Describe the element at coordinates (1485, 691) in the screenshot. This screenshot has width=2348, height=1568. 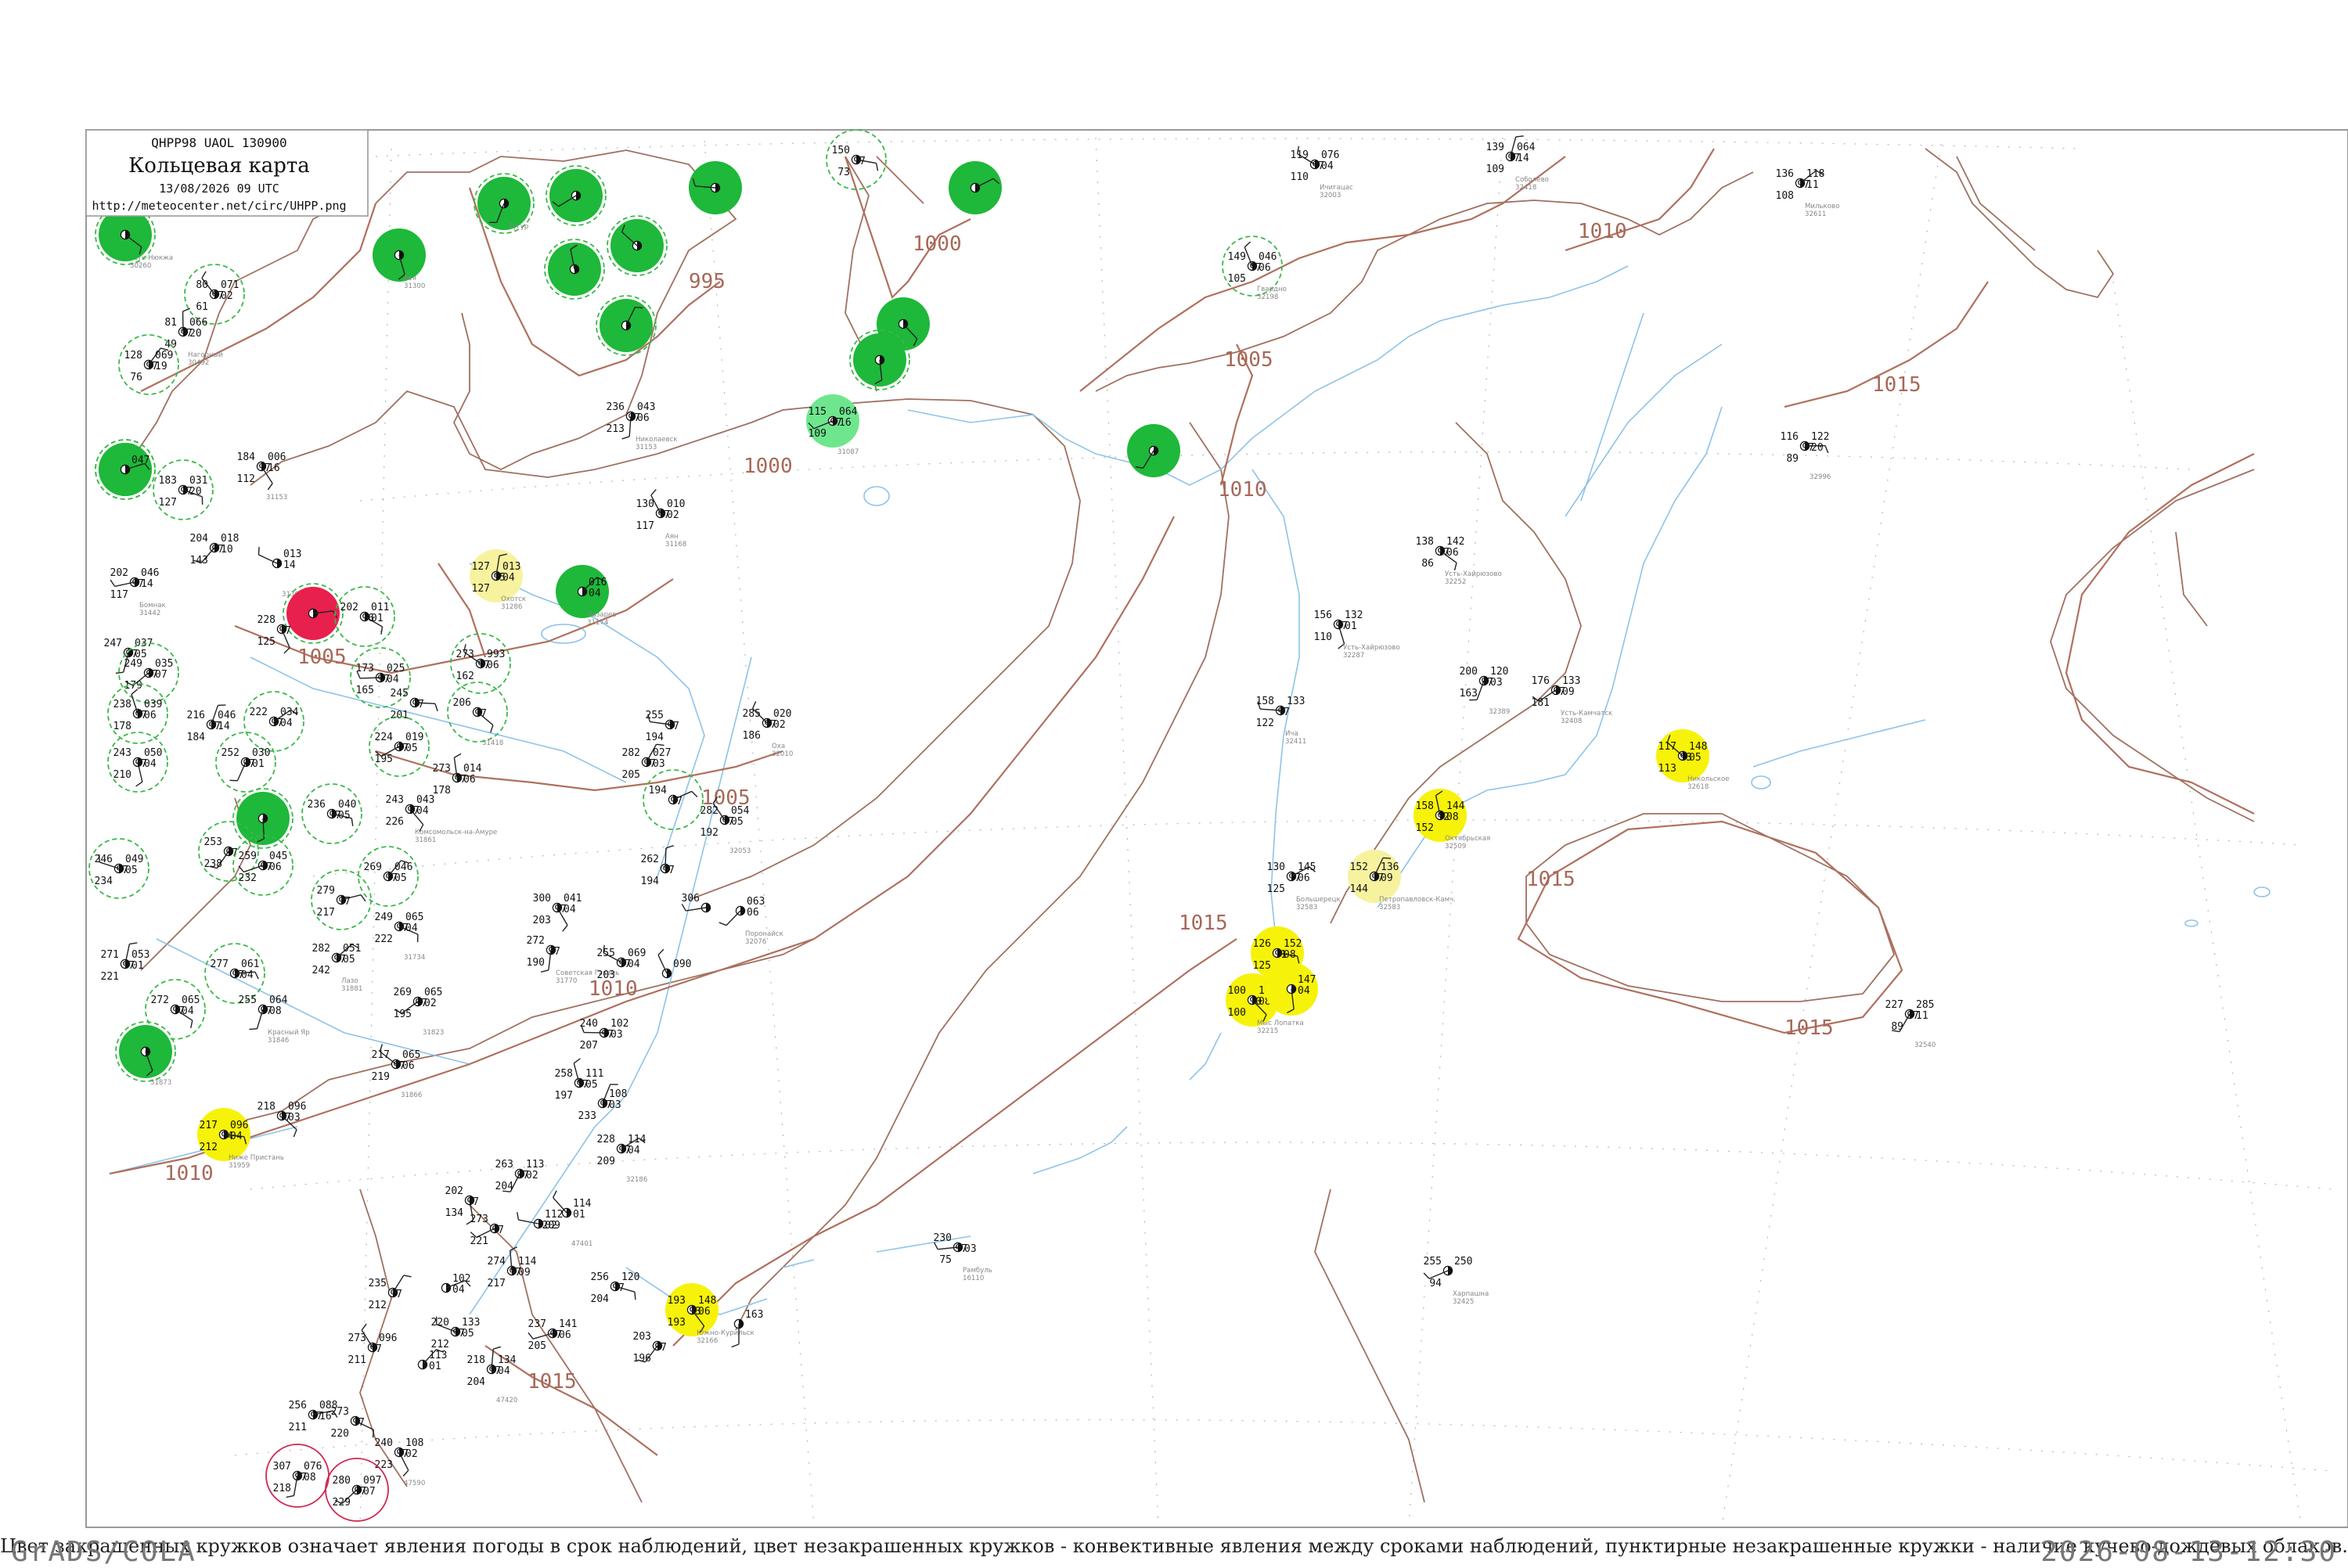
I see `station-s111: 200971631200332389` at that location.